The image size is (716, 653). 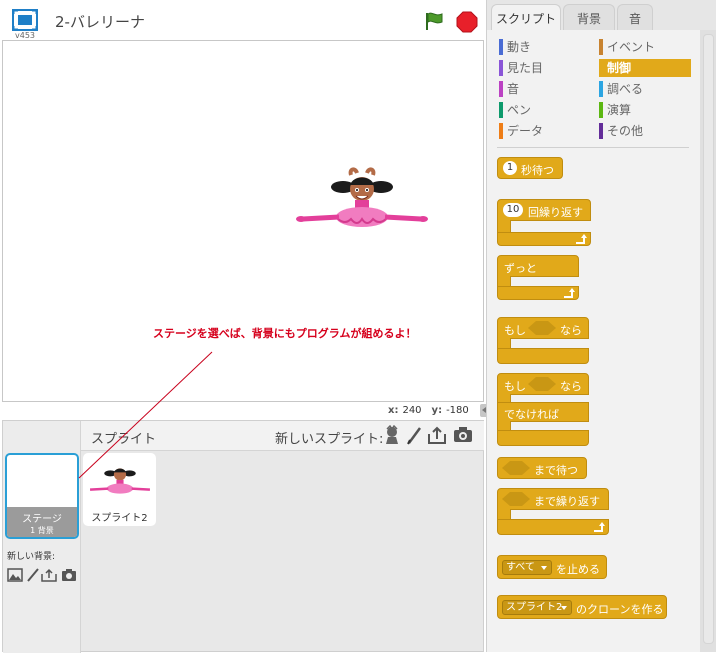 I want to click on stop-icon, so click(x=467, y=22).